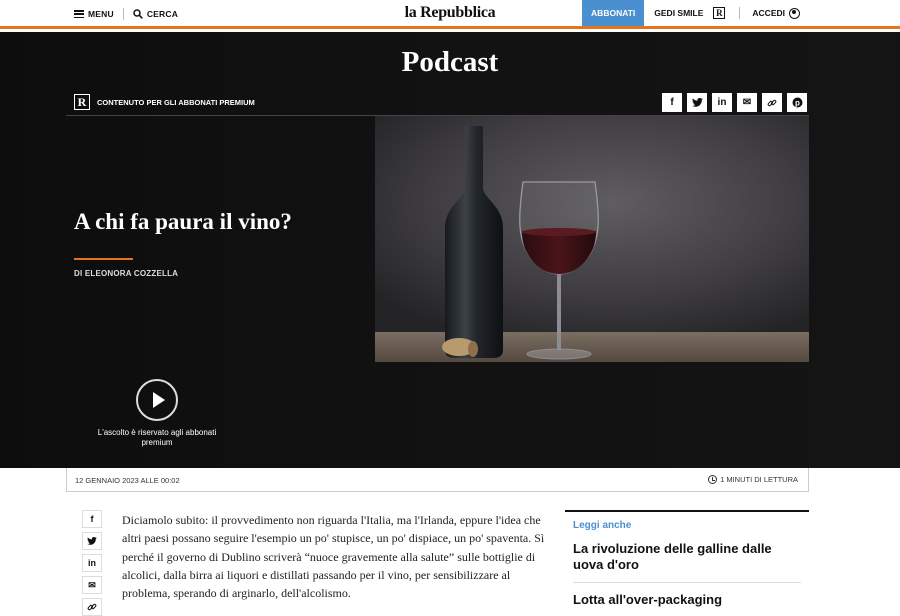 The height and width of the screenshot is (616, 900). What do you see at coordinates (101, 14) in the screenshot?
I see `menu-label: MENU` at bounding box center [101, 14].